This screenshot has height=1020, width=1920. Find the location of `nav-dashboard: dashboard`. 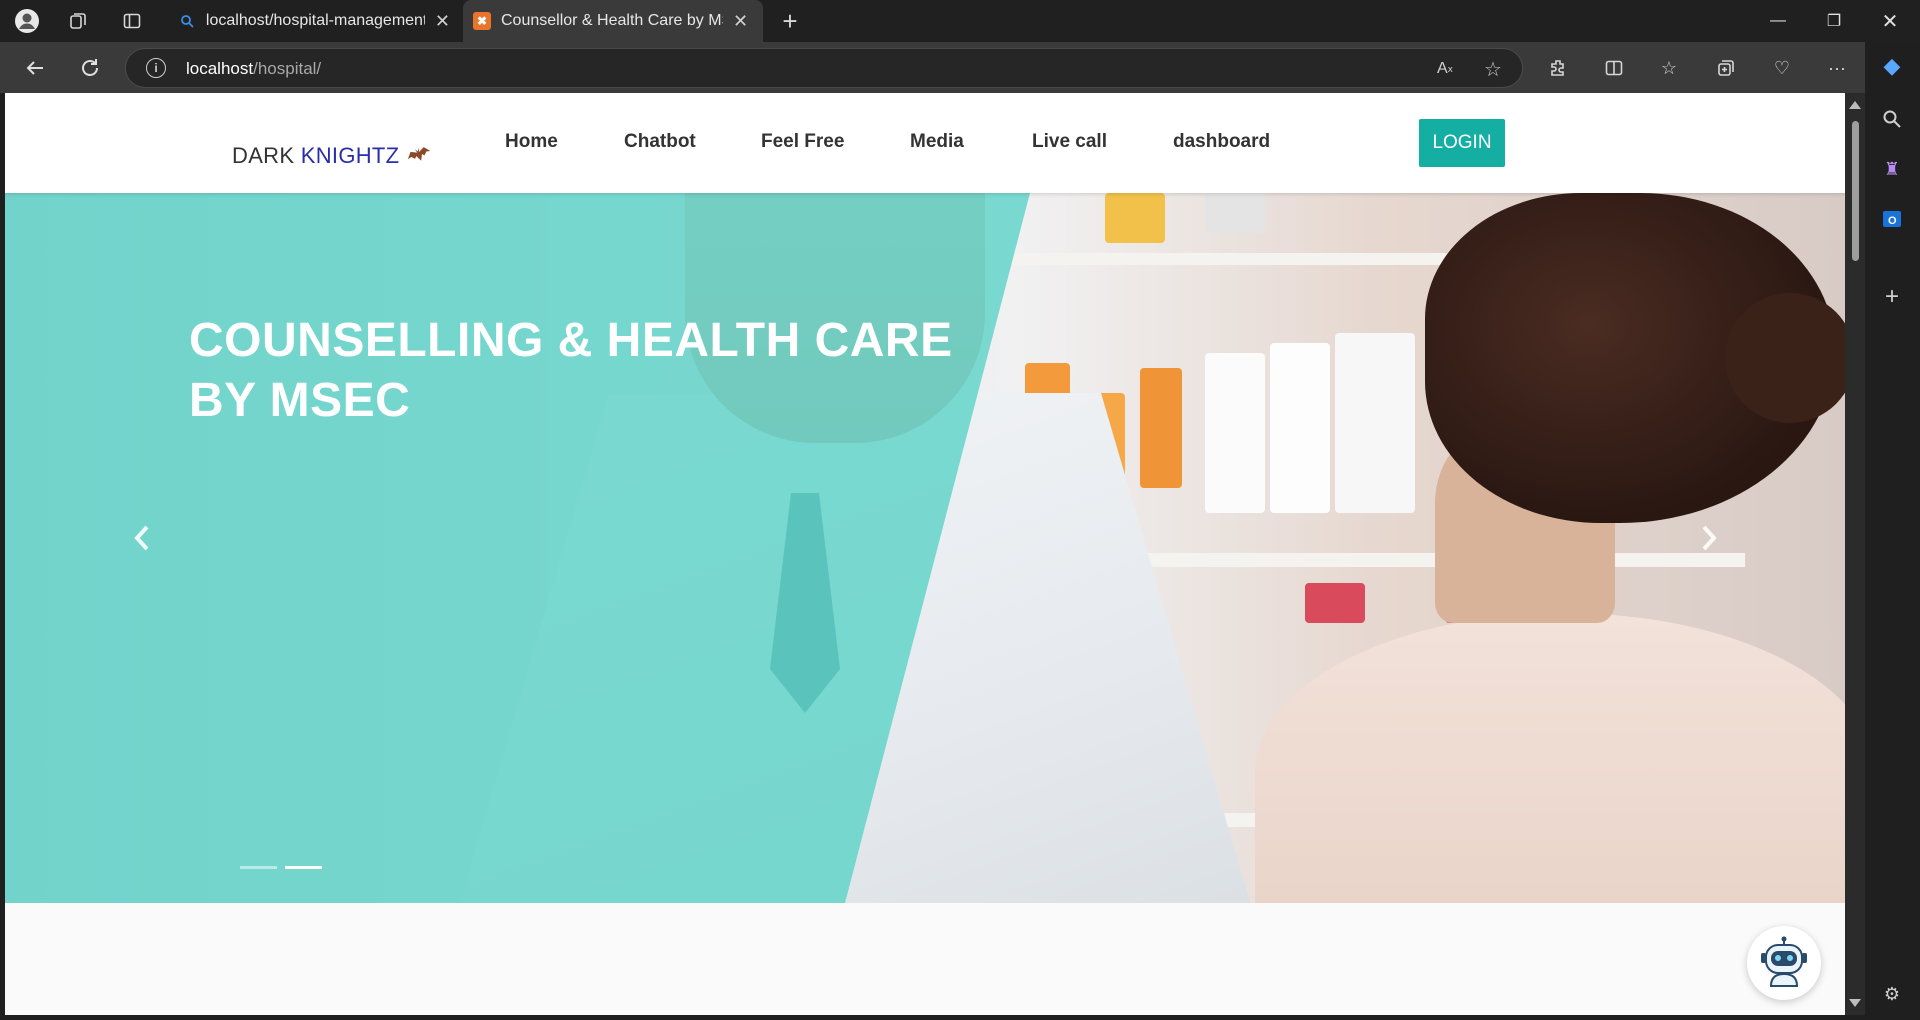

nav-dashboard: dashboard is located at coordinates (1221, 142).